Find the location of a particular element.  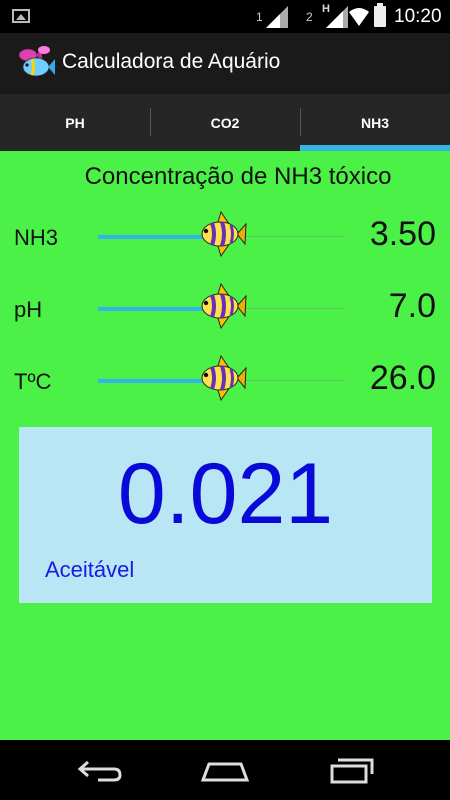

nh3-row: NH3 3.50 is located at coordinates (225, 237).